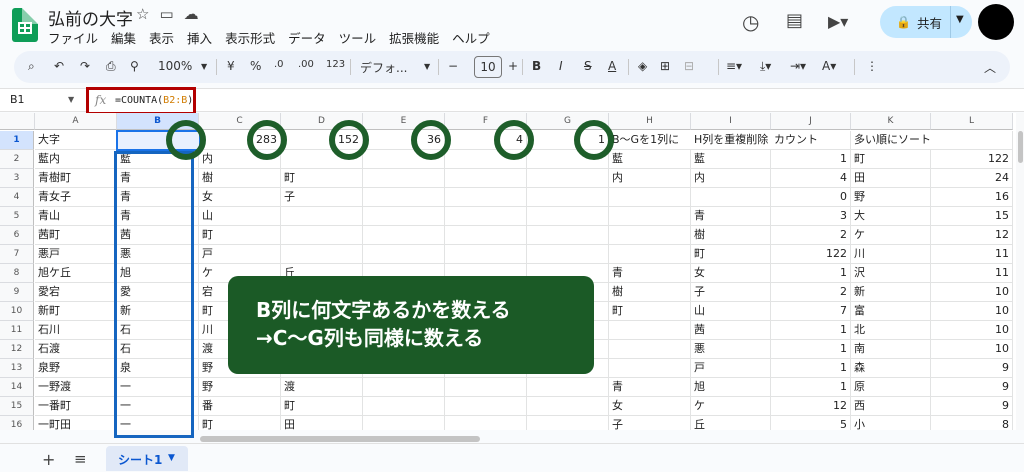 Image resolution: width=1024 pixels, height=472 pixels. I want to click on cell-h13, so click(650, 368).